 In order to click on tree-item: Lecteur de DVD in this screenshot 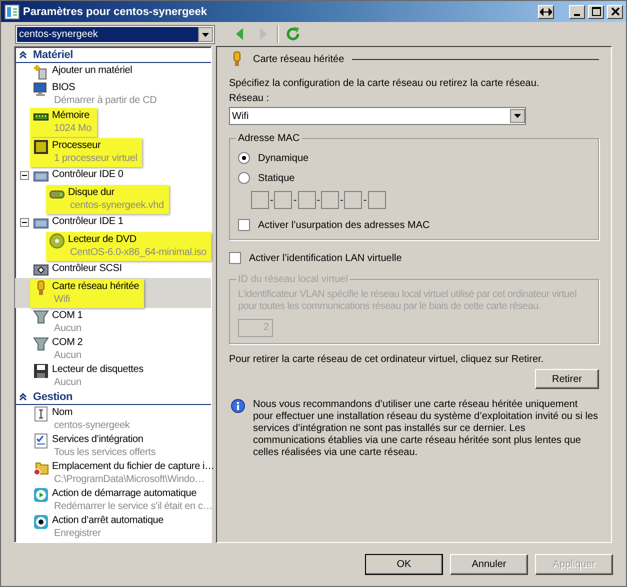, I will do `click(137, 239)`.